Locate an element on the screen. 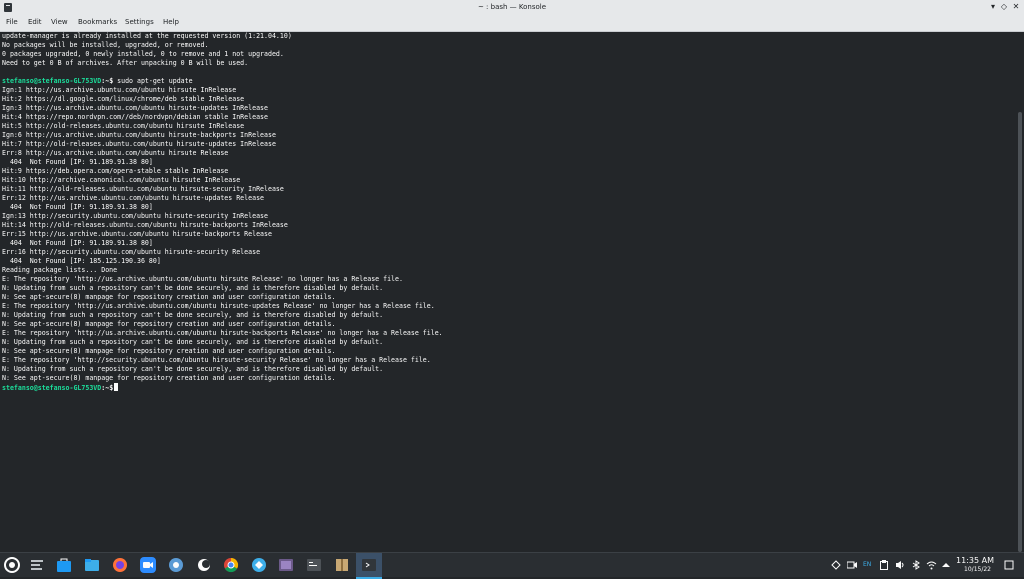 This screenshot has height=579, width=1024. menu-view: View is located at coordinates (59, 22).